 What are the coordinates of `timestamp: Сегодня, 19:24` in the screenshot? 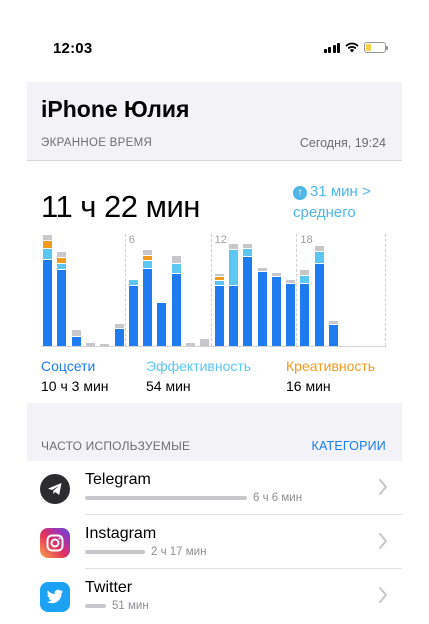 It's located at (342, 143).